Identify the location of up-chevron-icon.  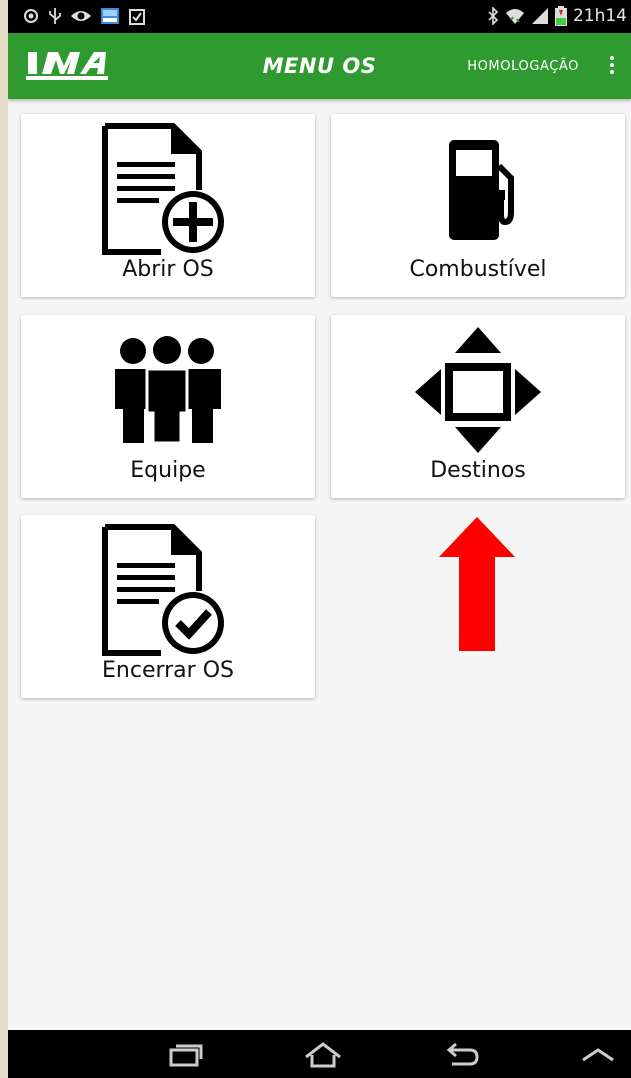
(598, 1054).